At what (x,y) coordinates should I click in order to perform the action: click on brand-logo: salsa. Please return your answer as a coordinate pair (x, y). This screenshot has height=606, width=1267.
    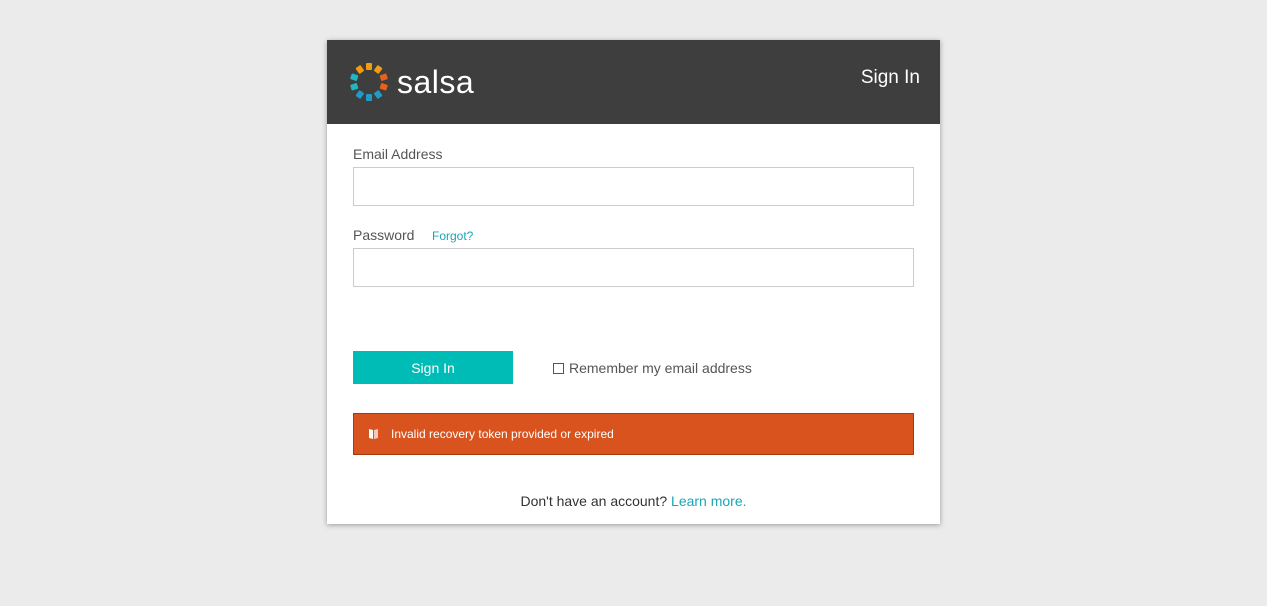
    Looking at the image, I should click on (410, 82).